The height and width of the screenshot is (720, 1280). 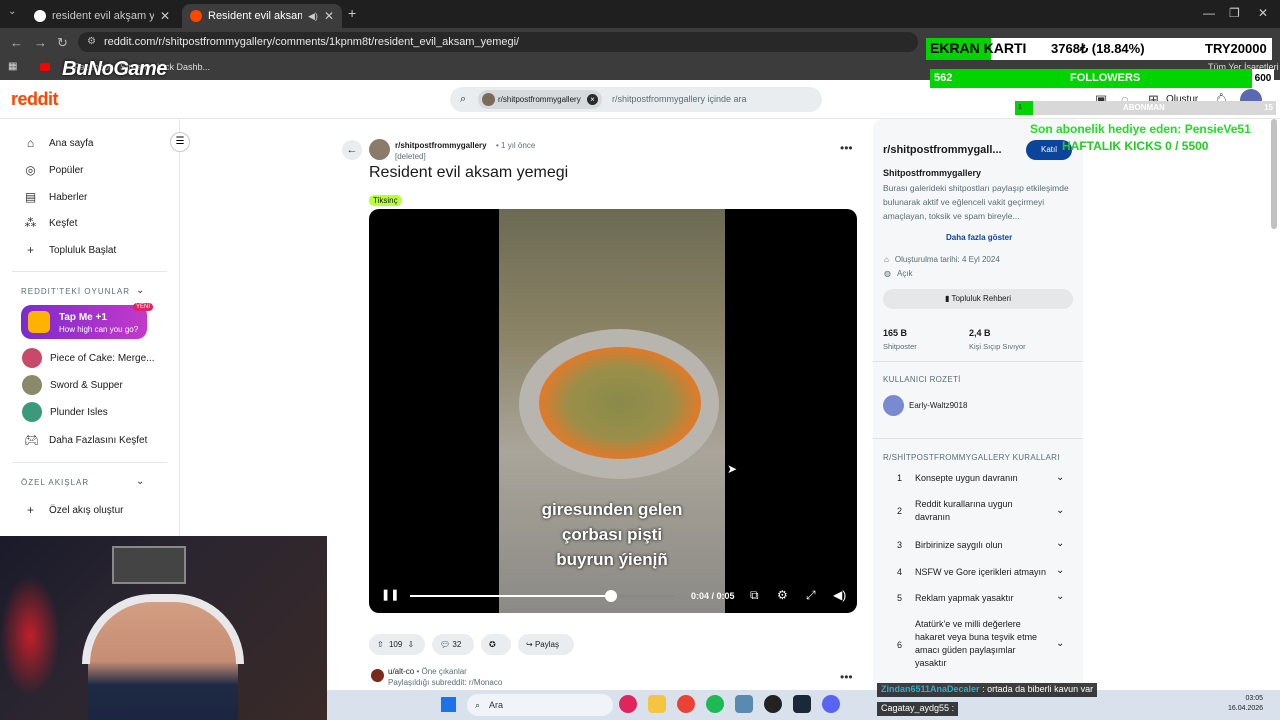 What do you see at coordinates (12, 66) in the screenshot?
I see `apps-icon: ▦` at bounding box center [12, 66].